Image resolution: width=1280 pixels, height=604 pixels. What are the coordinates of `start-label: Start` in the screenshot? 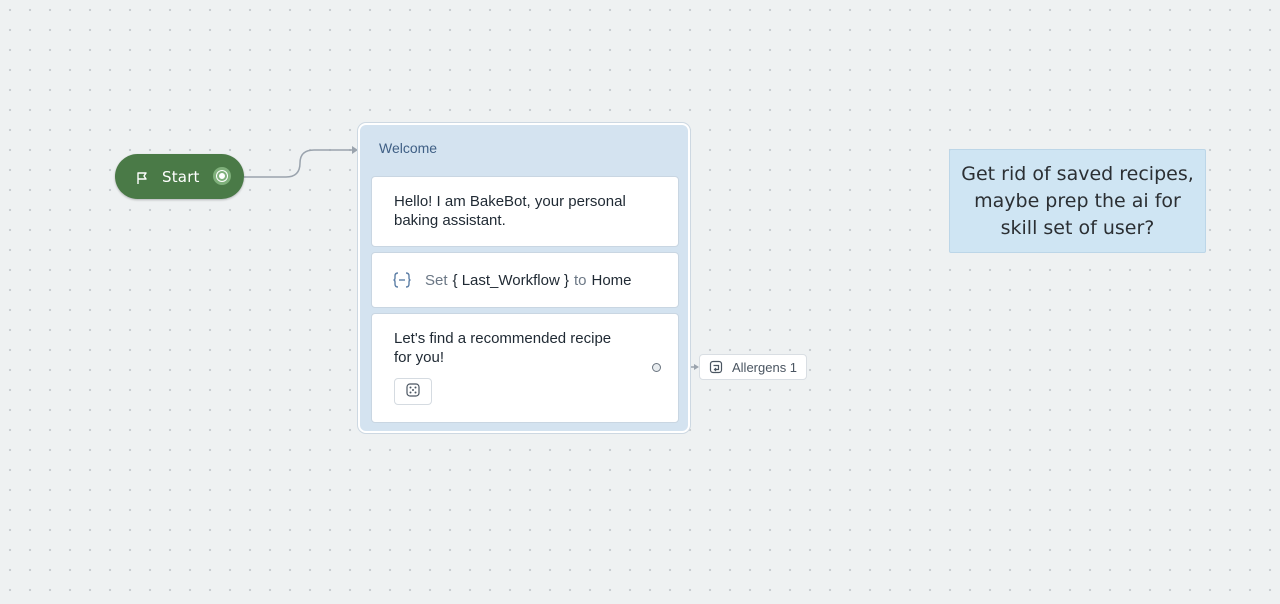 It's located at (181, 176).